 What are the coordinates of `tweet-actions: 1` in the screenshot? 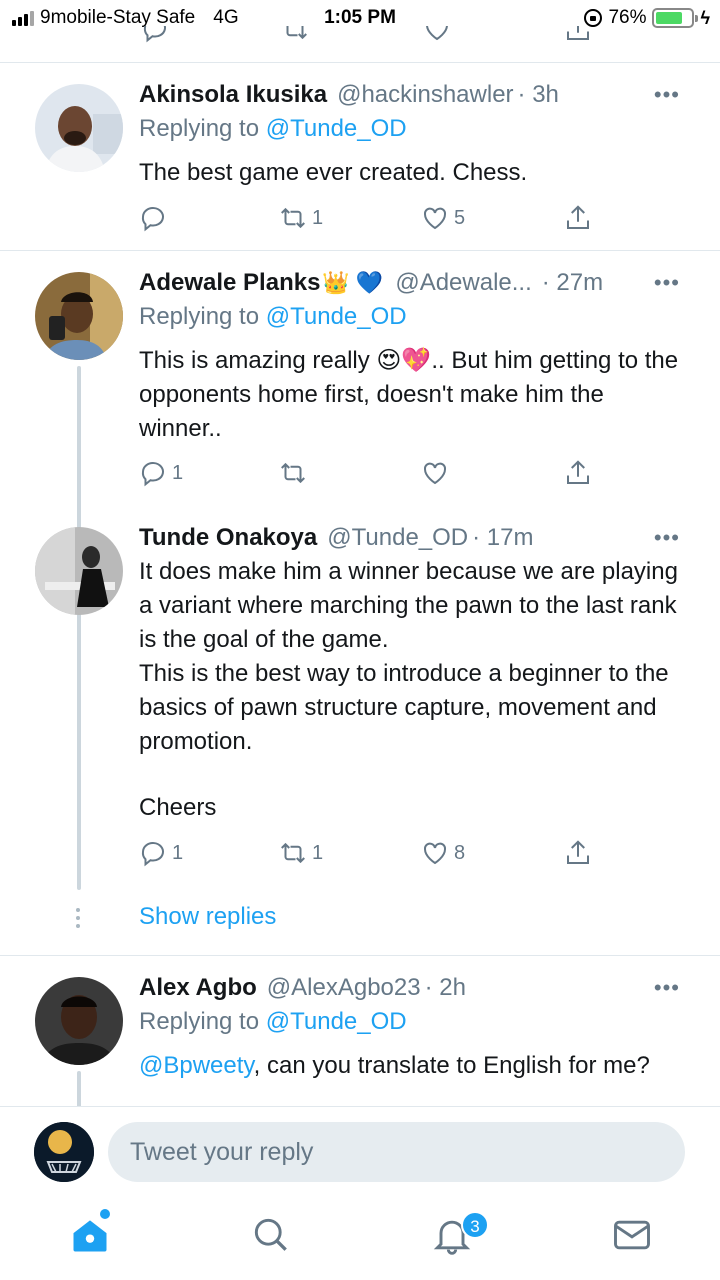 It's located at (368, 473).